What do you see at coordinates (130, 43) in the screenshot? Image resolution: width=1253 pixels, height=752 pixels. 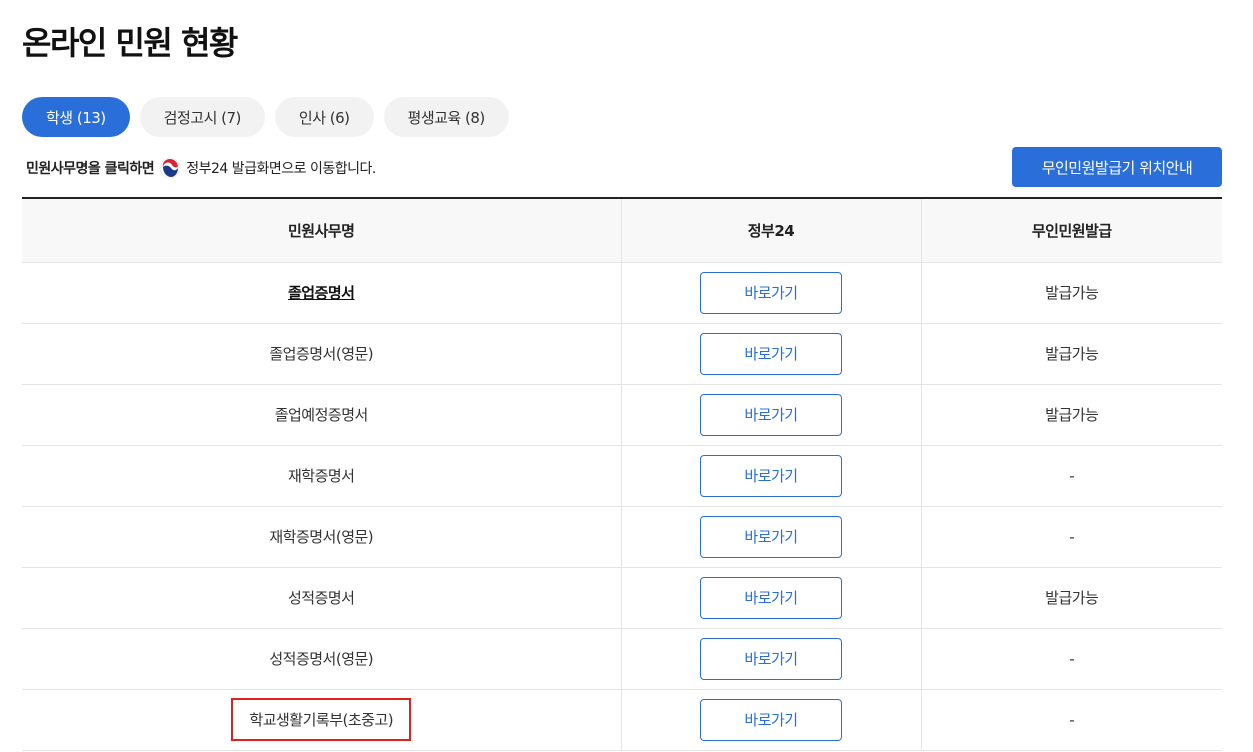 I see `page-title: 온라인 민원 현황` at bounding box center [130, 43].